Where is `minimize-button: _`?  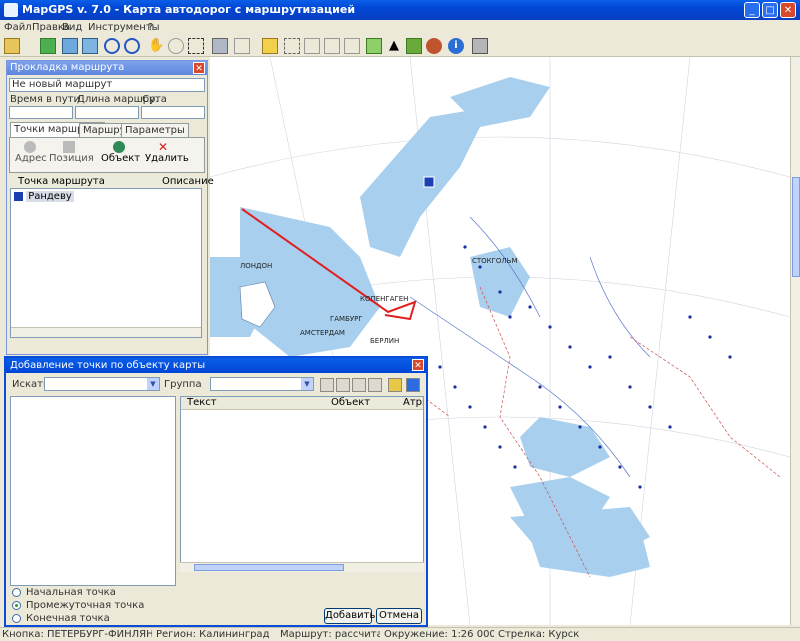 minimize-button: _ is located at coordinates (752, 10).